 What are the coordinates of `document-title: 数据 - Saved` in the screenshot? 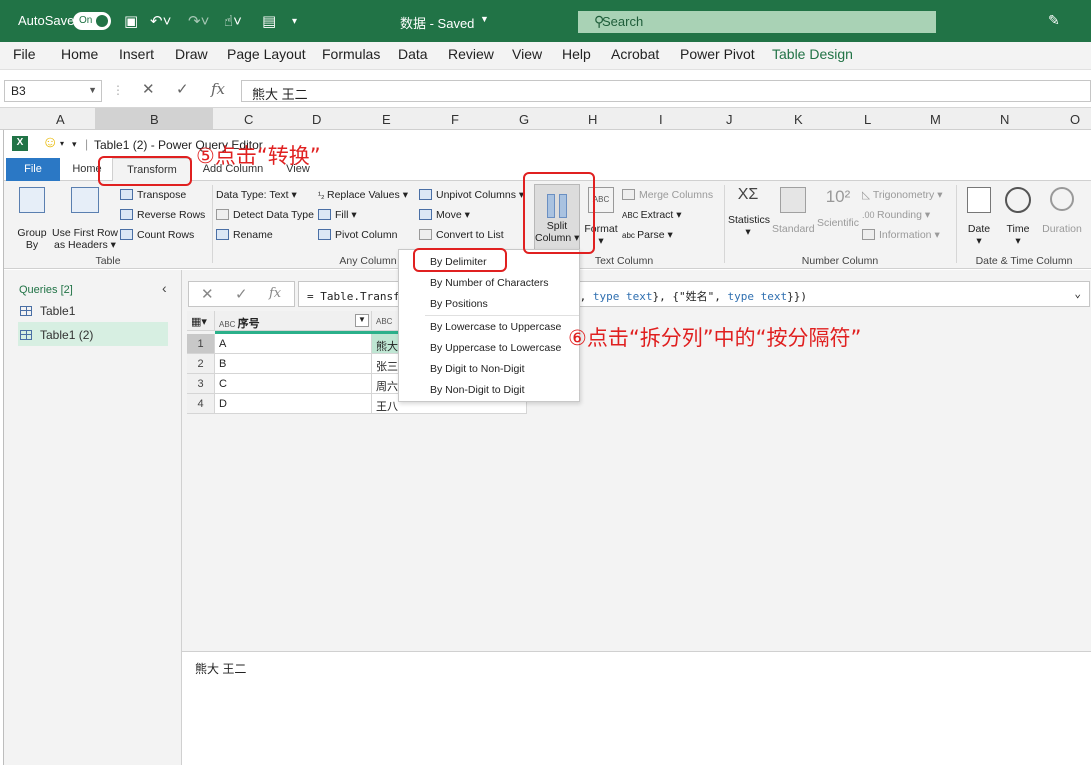 It's located at (437, 22).